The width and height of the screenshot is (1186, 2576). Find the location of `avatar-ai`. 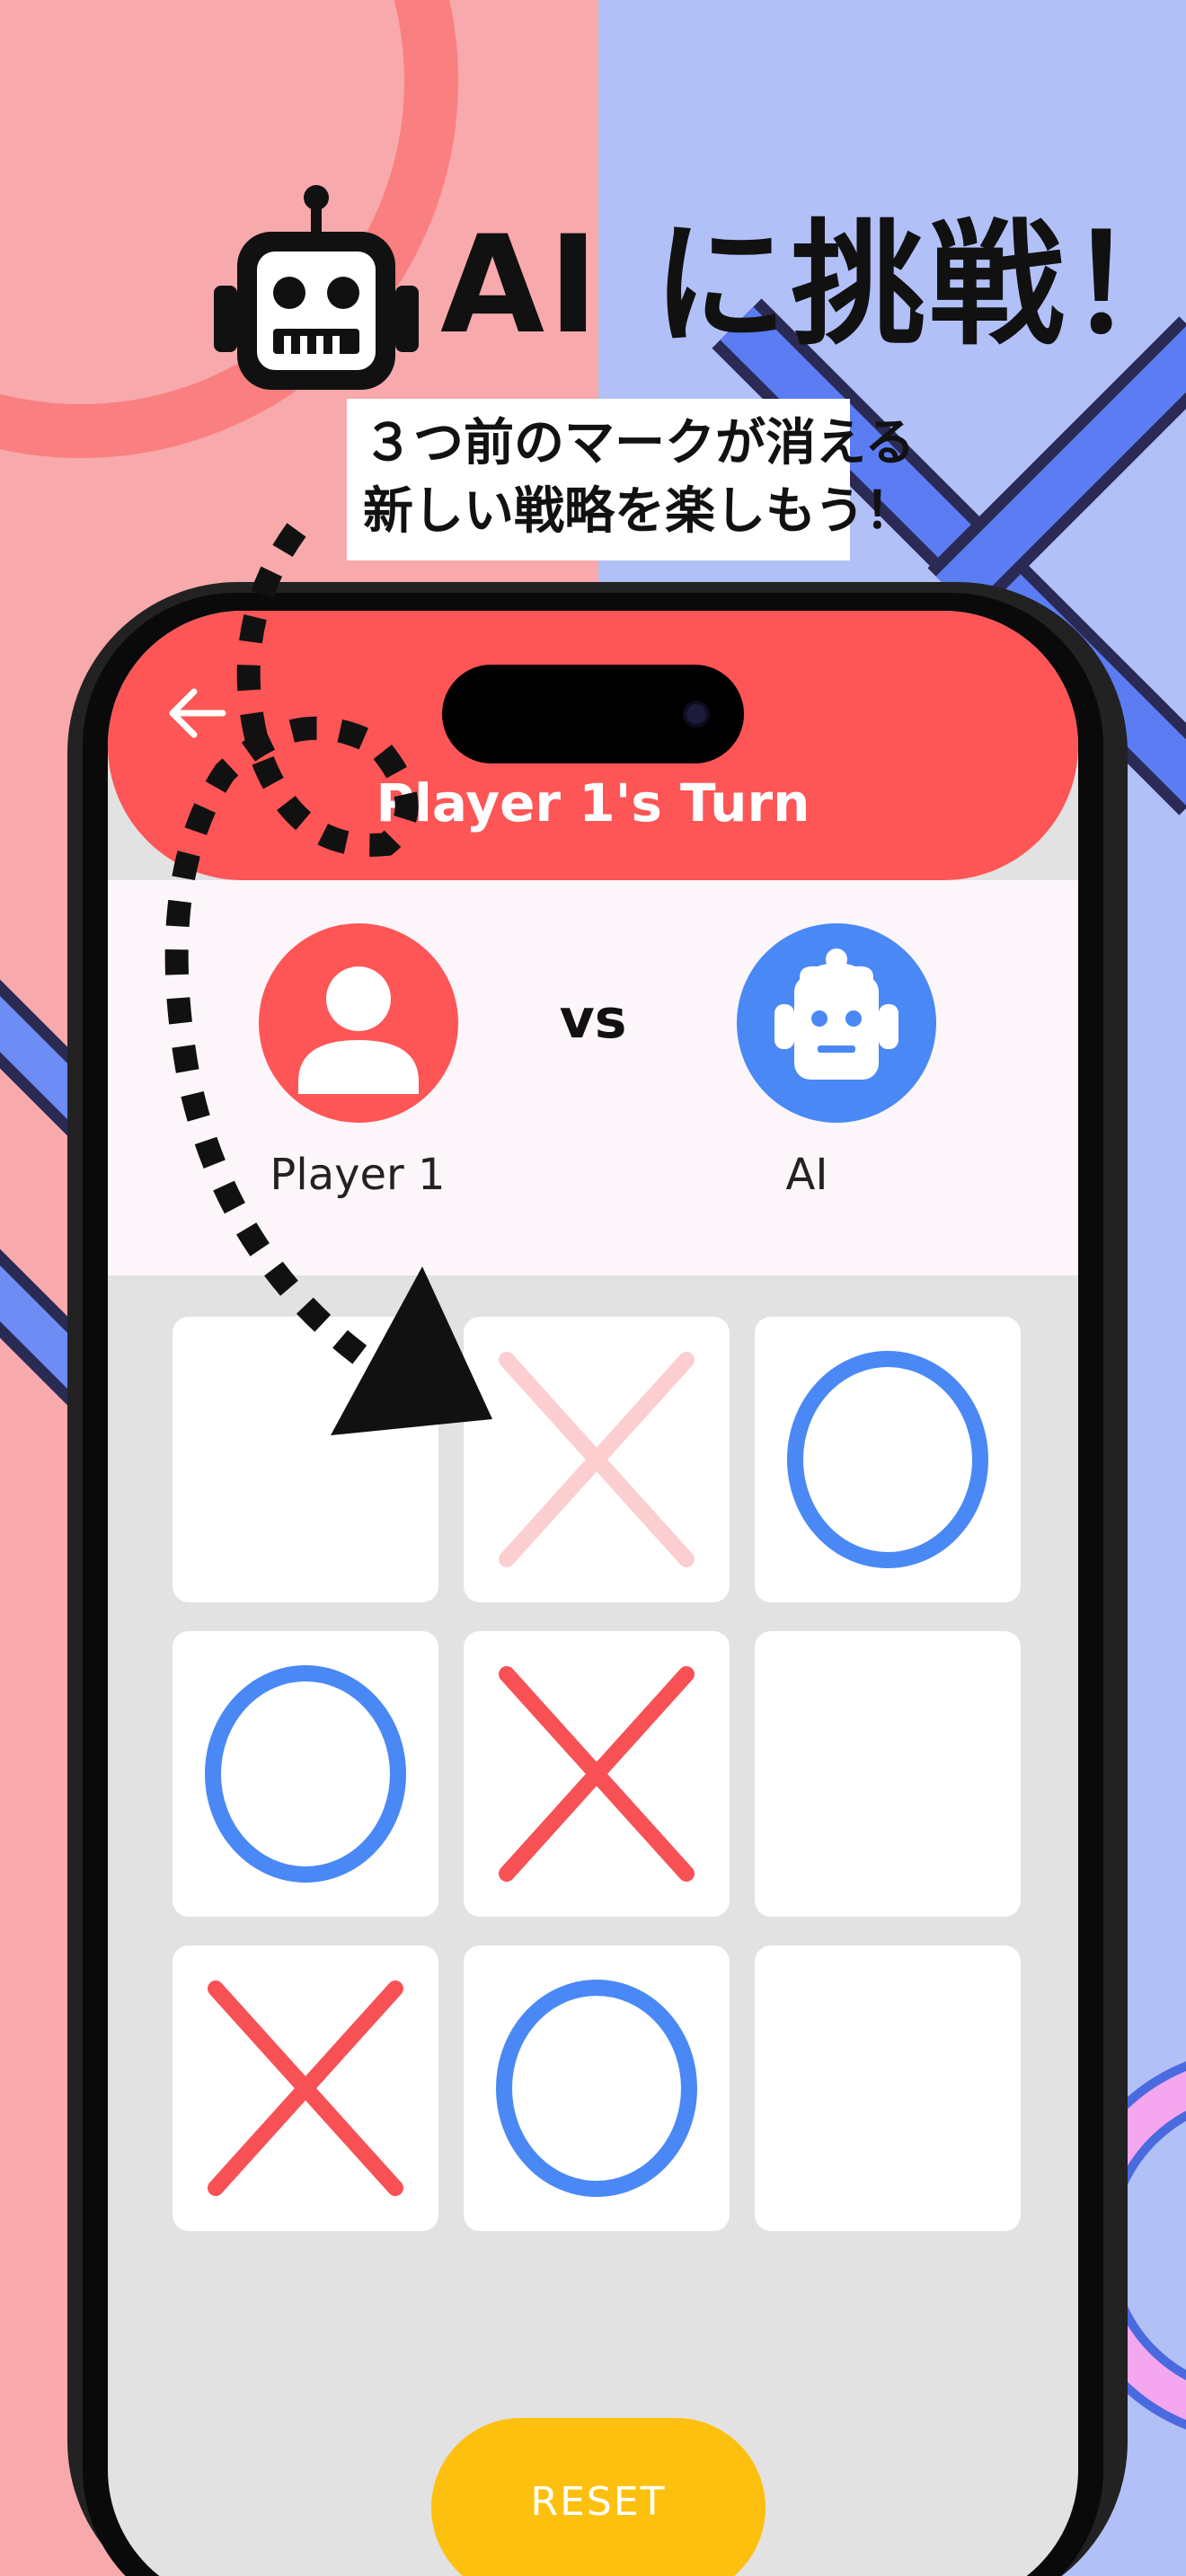

avatar-ai is located at coordinates (836, 1023).